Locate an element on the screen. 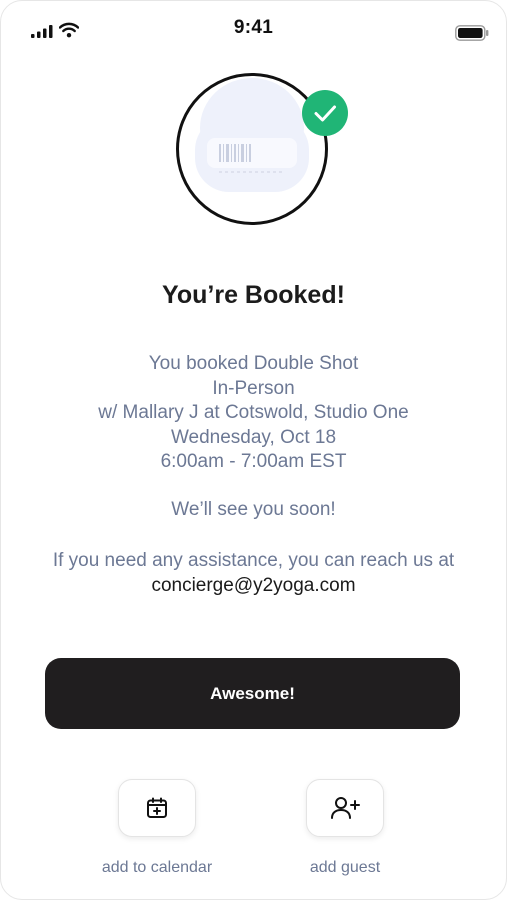  add-guest-action: add guest is located at coordinates (345, 828).